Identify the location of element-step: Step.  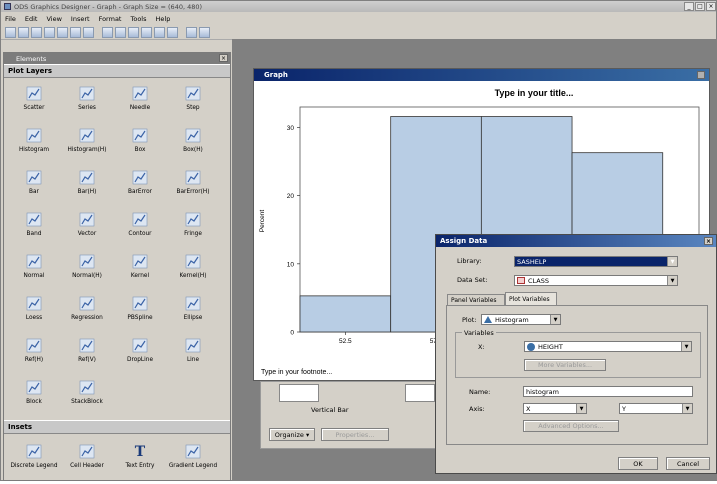
(193, 102).